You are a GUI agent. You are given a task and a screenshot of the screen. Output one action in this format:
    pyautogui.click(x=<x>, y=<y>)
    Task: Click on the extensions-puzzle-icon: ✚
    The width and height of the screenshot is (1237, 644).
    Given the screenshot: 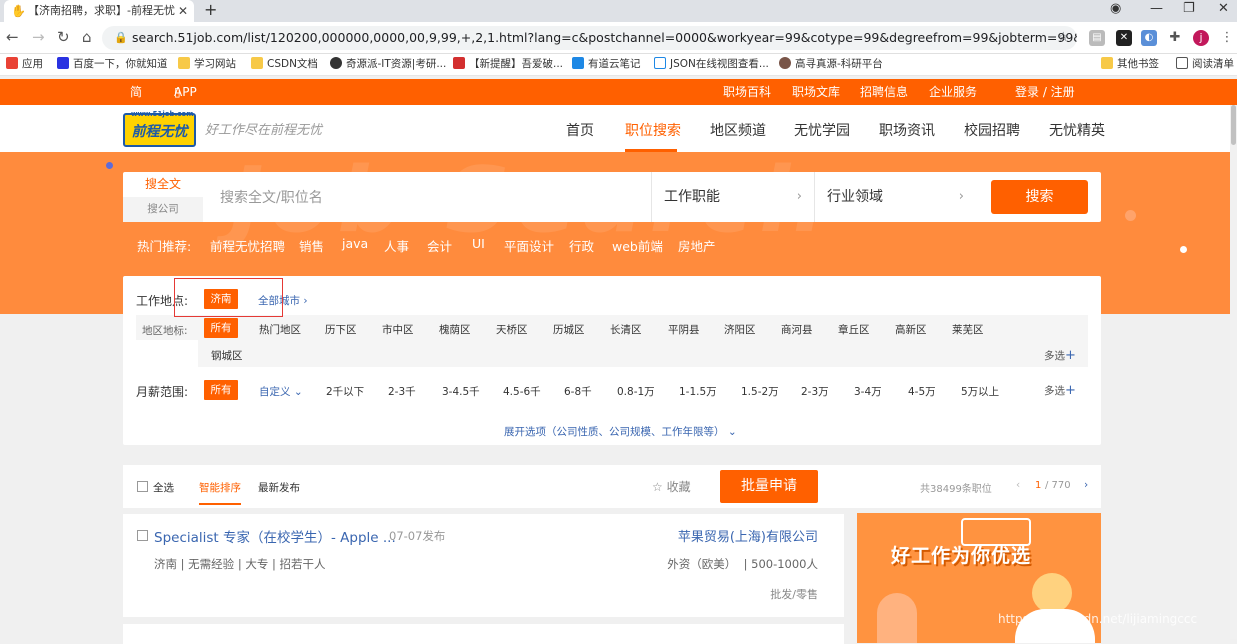 What is the action you would take?
    pyautogui.click(x=1175, y=38)
    